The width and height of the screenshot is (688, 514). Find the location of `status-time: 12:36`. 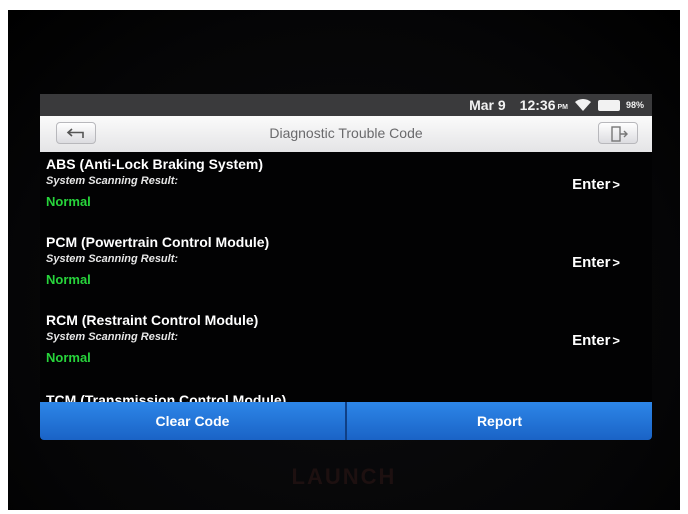

status-time: 12:36 is located at coordinates (537, 105).